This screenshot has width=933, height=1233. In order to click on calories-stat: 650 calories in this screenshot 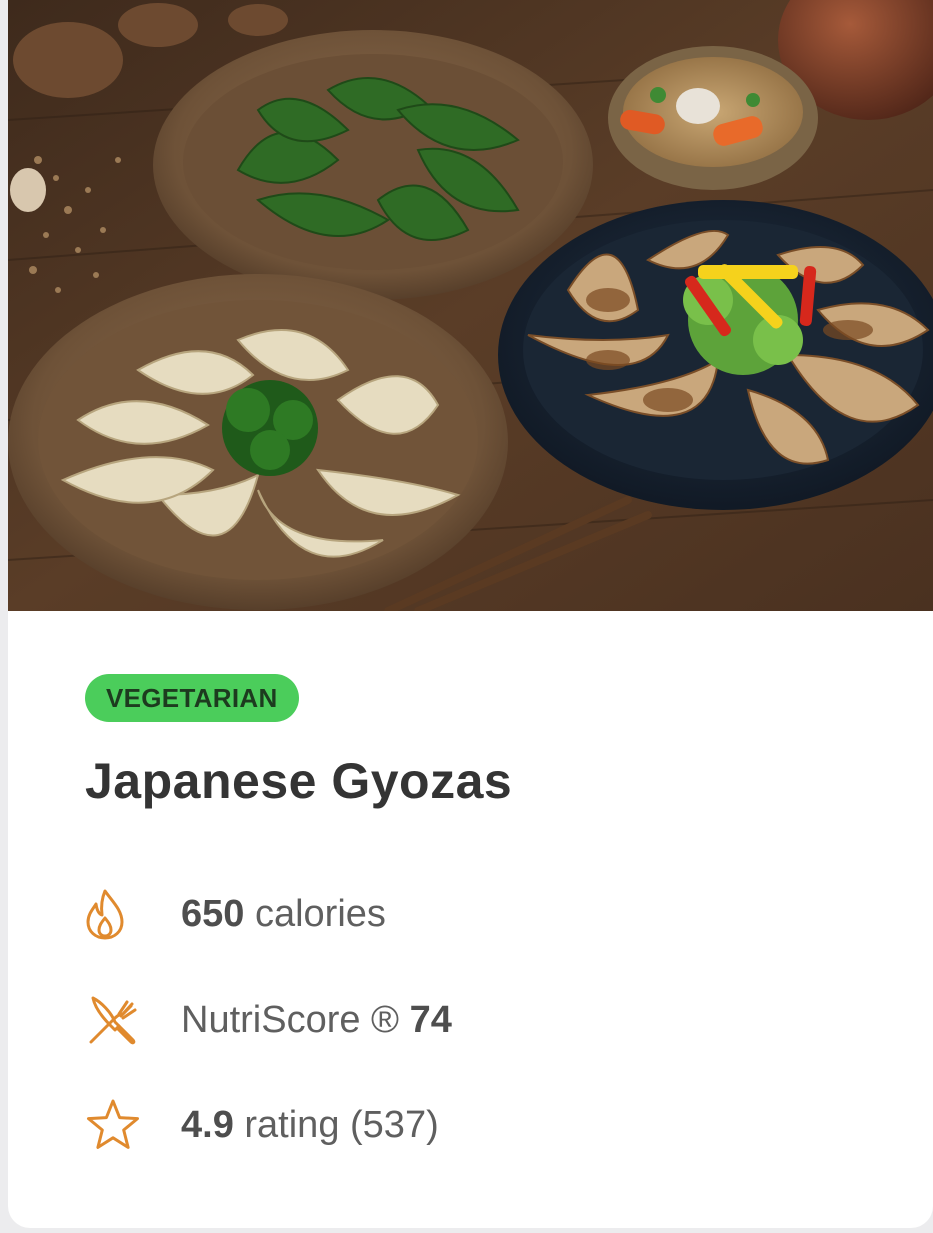, I will do `click(235, 914)`.